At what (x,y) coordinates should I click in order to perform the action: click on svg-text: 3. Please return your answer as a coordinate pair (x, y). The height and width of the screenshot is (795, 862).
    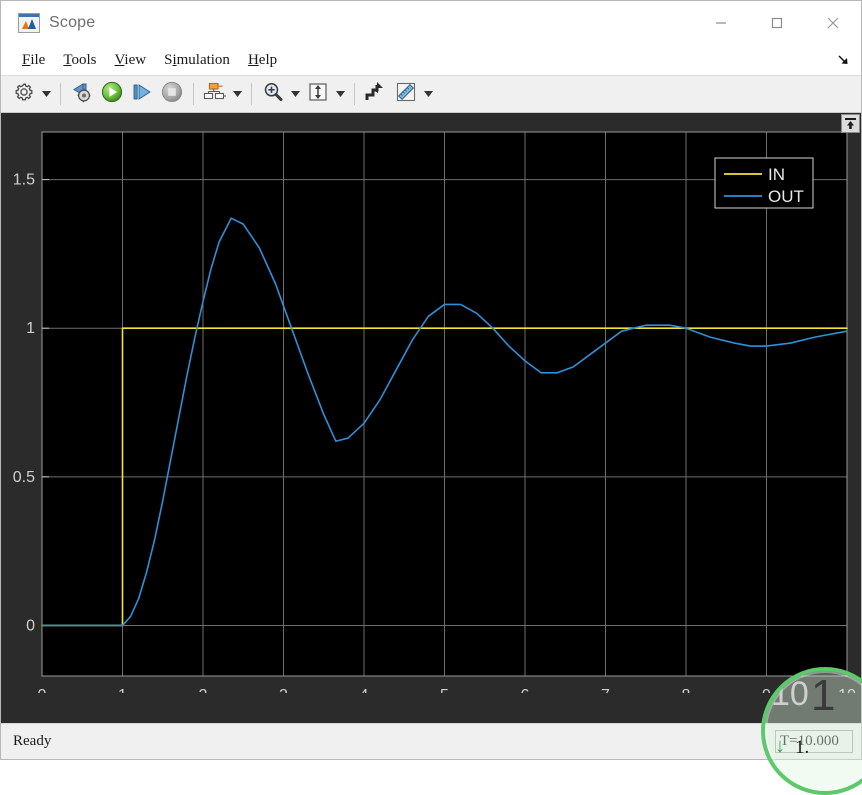
    Looking at the image, I should click on (283, 690).